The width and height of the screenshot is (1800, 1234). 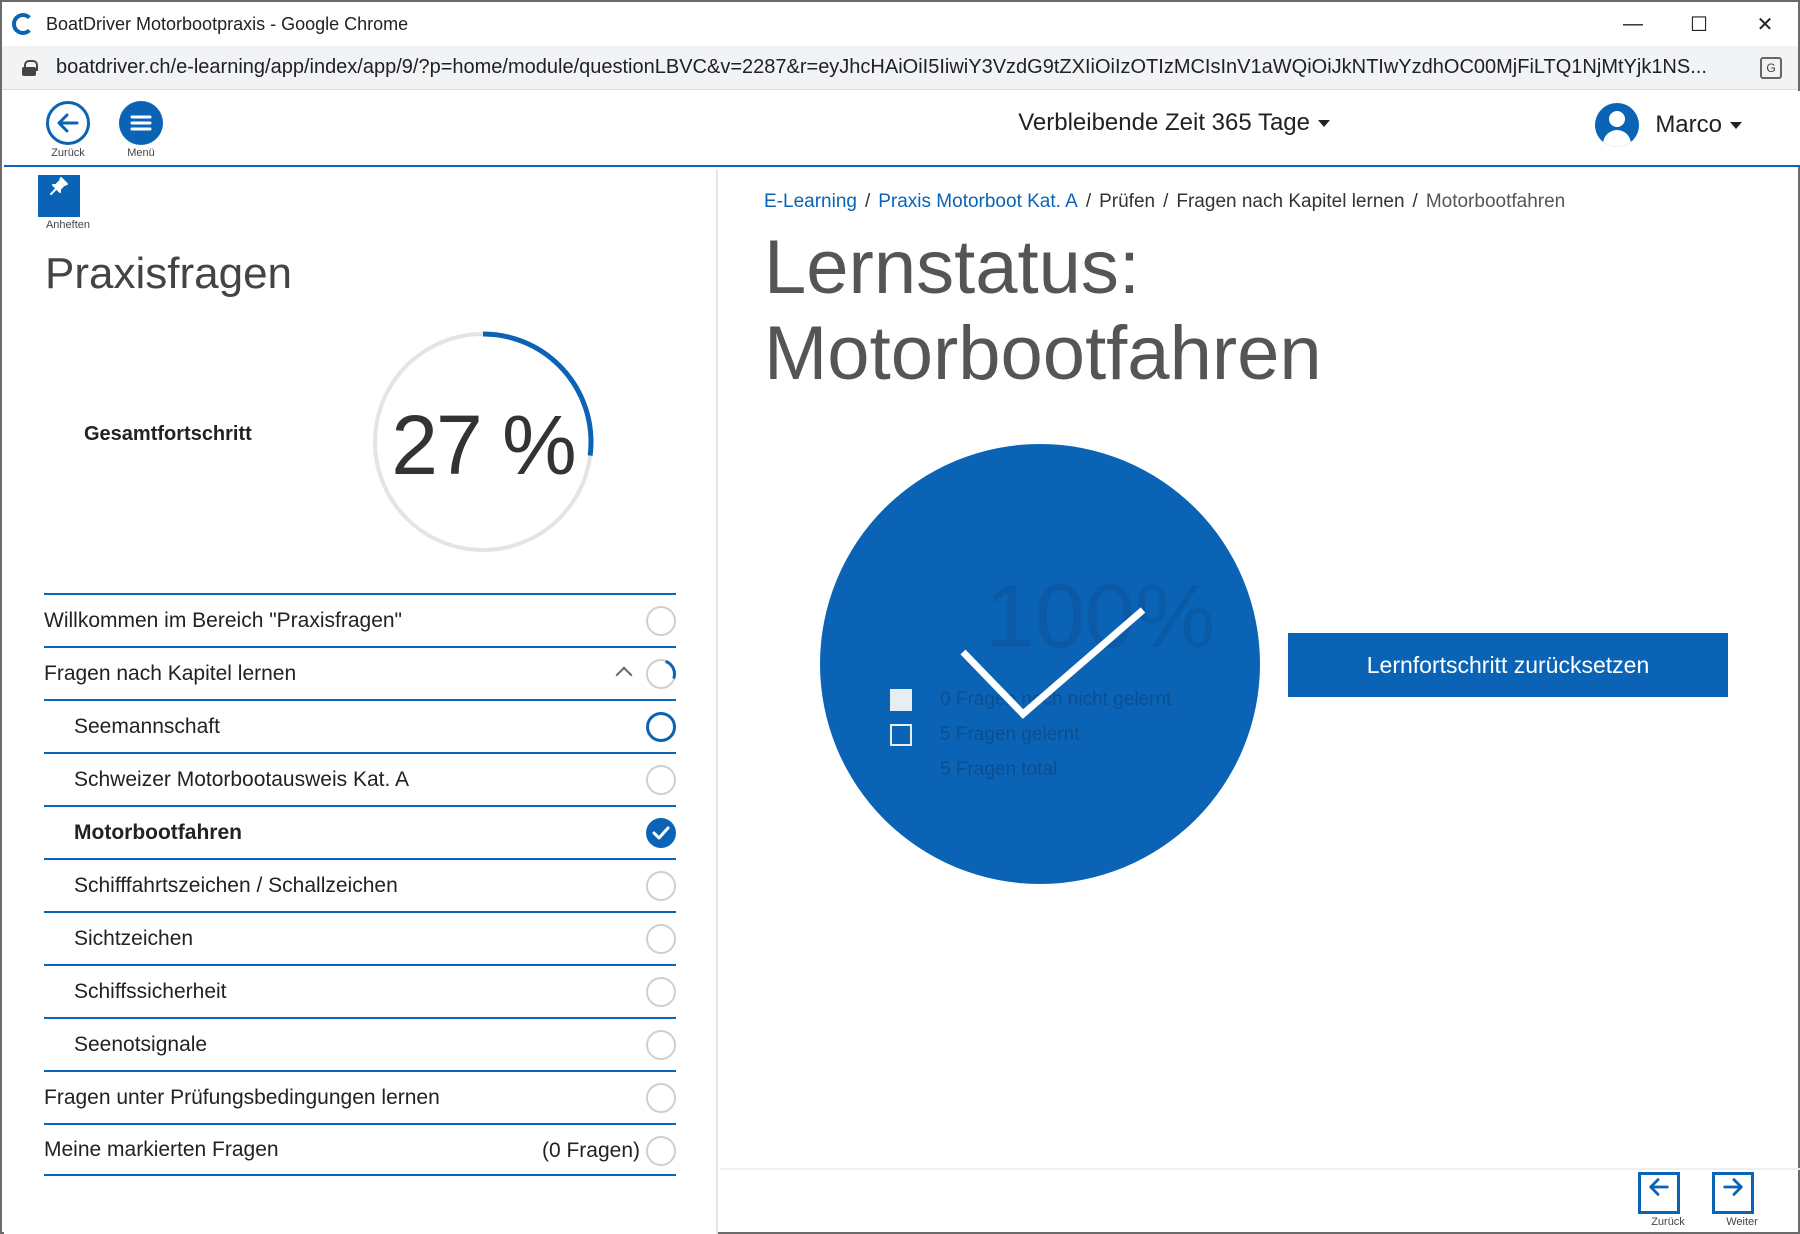 I want to click on checkmark-icon, so click(x=1053, y=663).